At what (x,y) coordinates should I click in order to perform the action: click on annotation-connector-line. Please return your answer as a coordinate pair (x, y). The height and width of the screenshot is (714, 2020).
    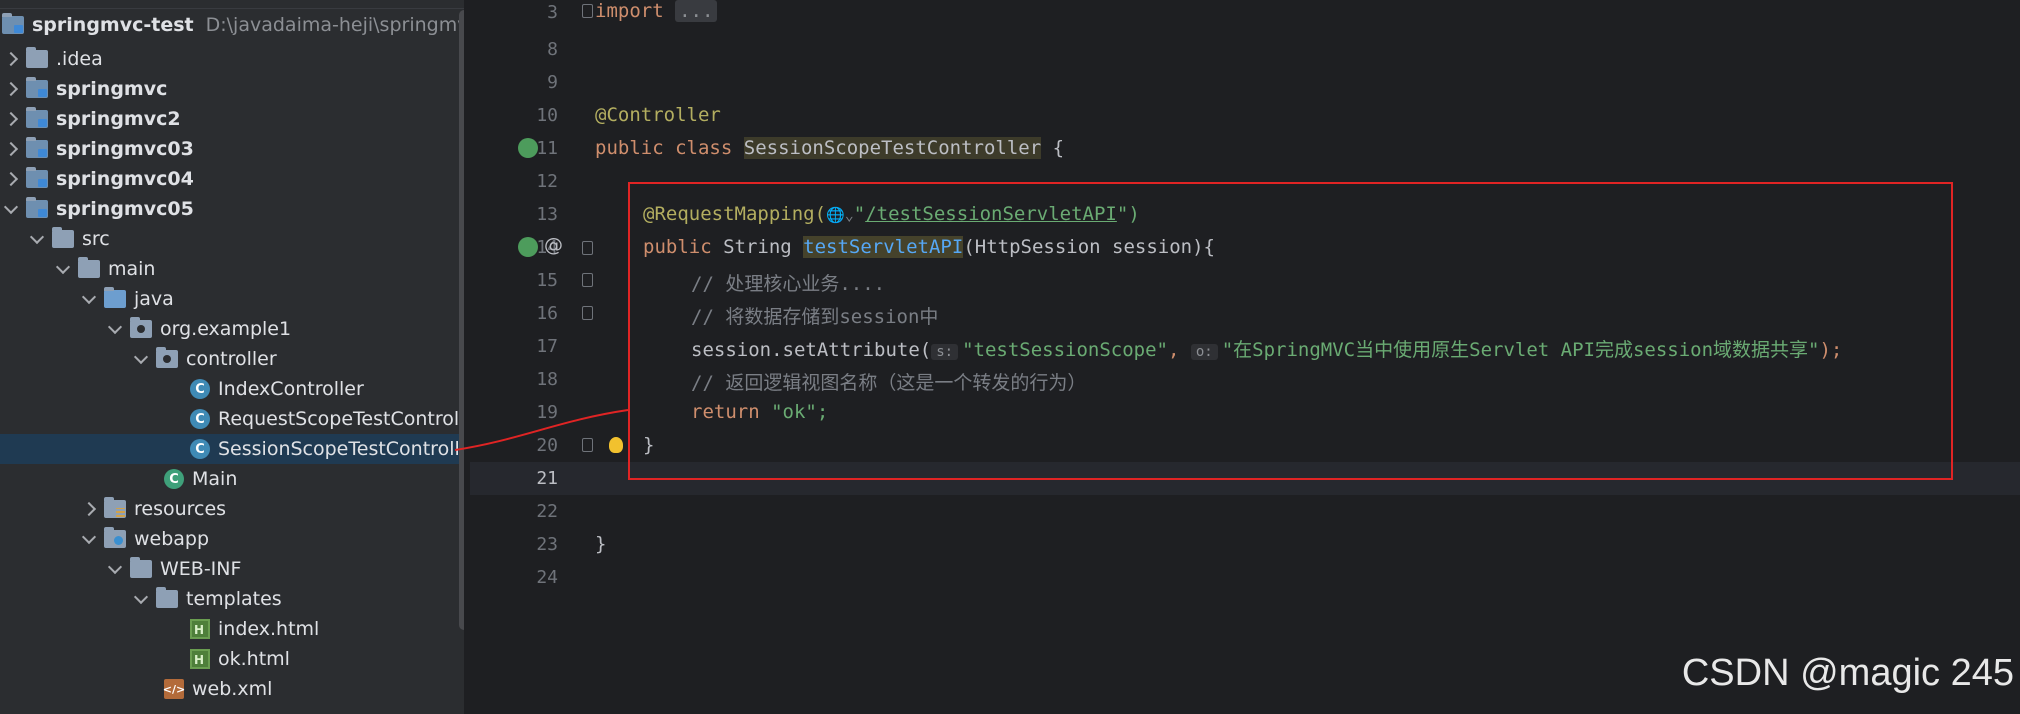
    Looking at the image, I should click on (541, 430).